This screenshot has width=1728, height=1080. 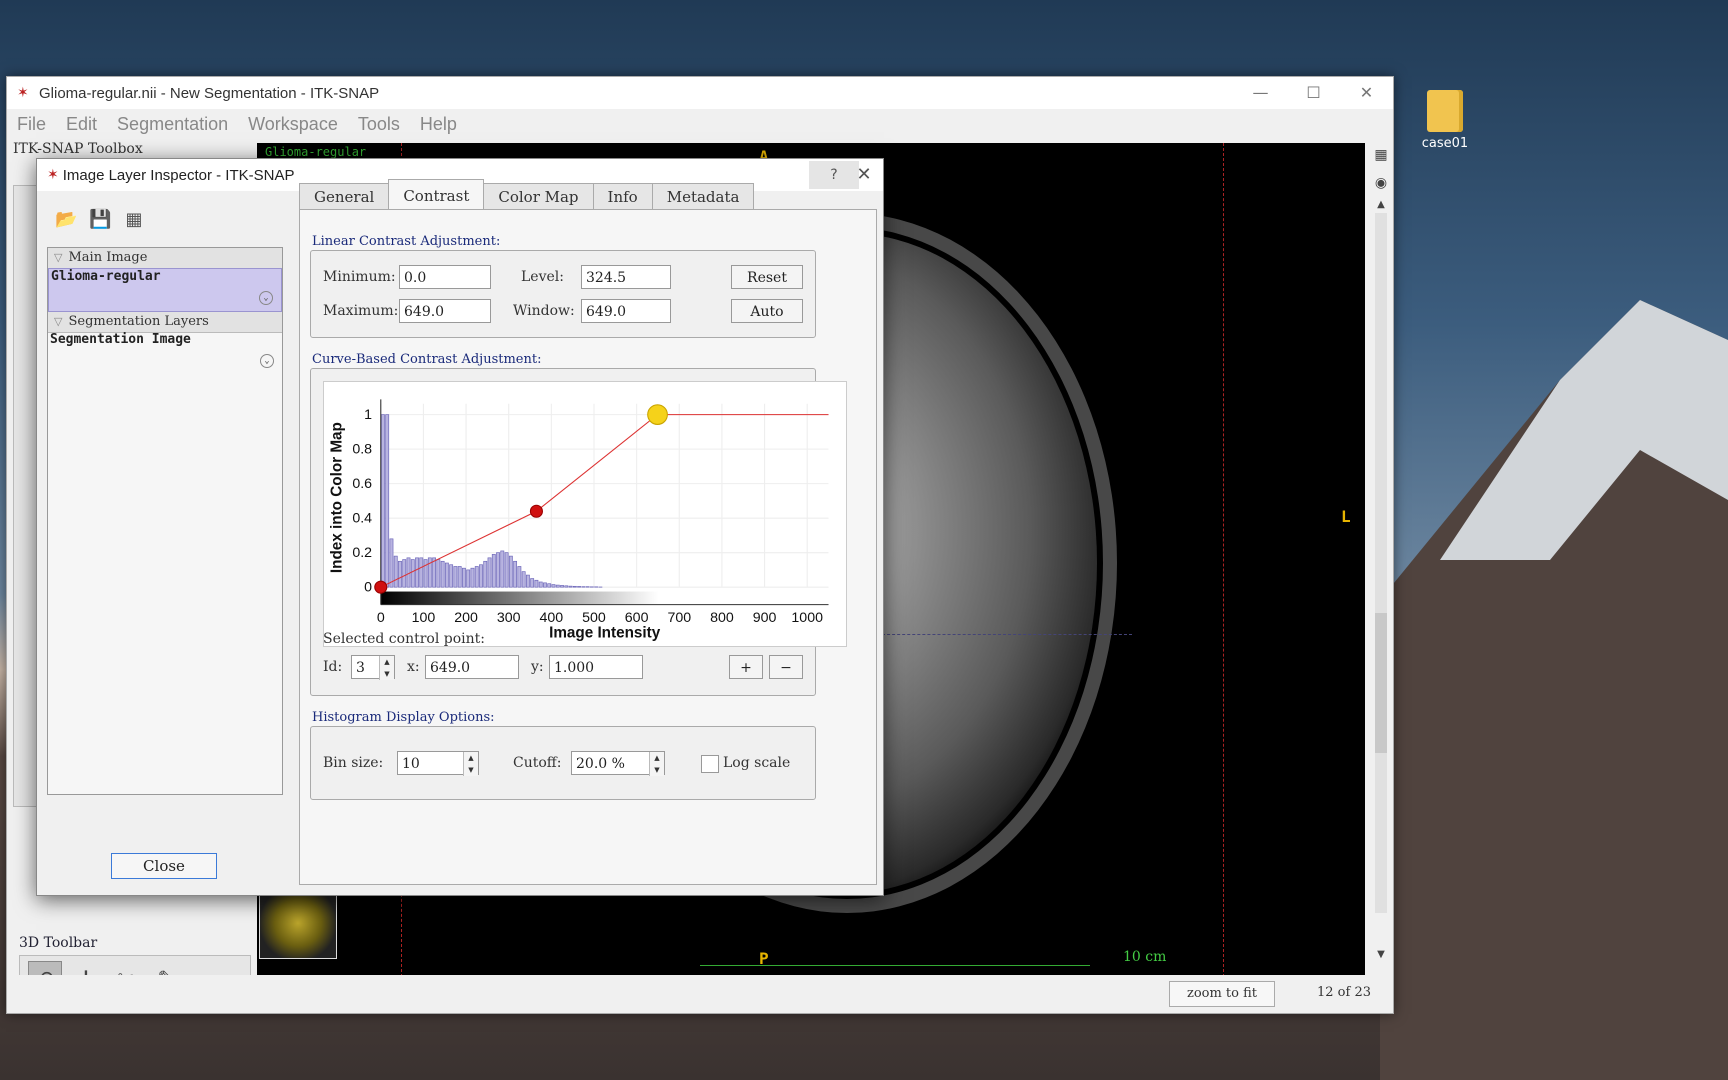 I want to click on scroll-down-icon: ▼, so click(x=1381, y=957).